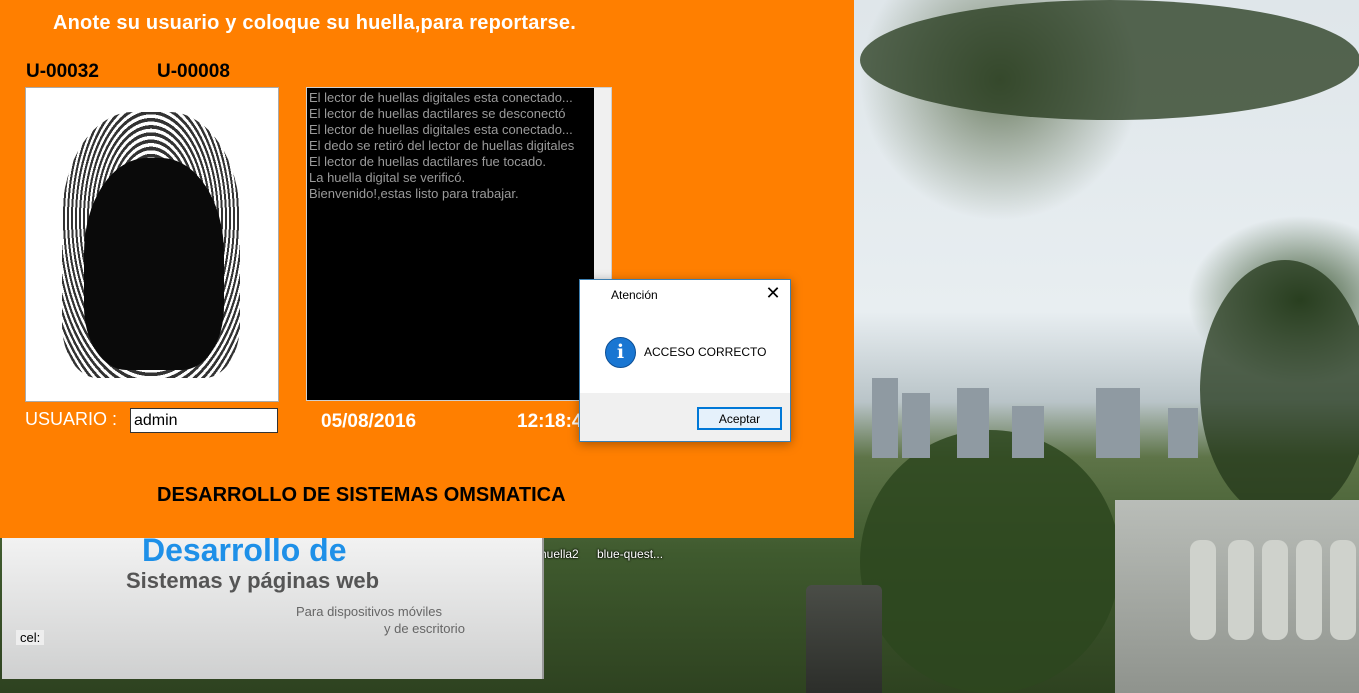 Image resolution: width=1359 pixels, height=693 pixels. I want to click on promo-cel-label: cel:, so click(30, 637).